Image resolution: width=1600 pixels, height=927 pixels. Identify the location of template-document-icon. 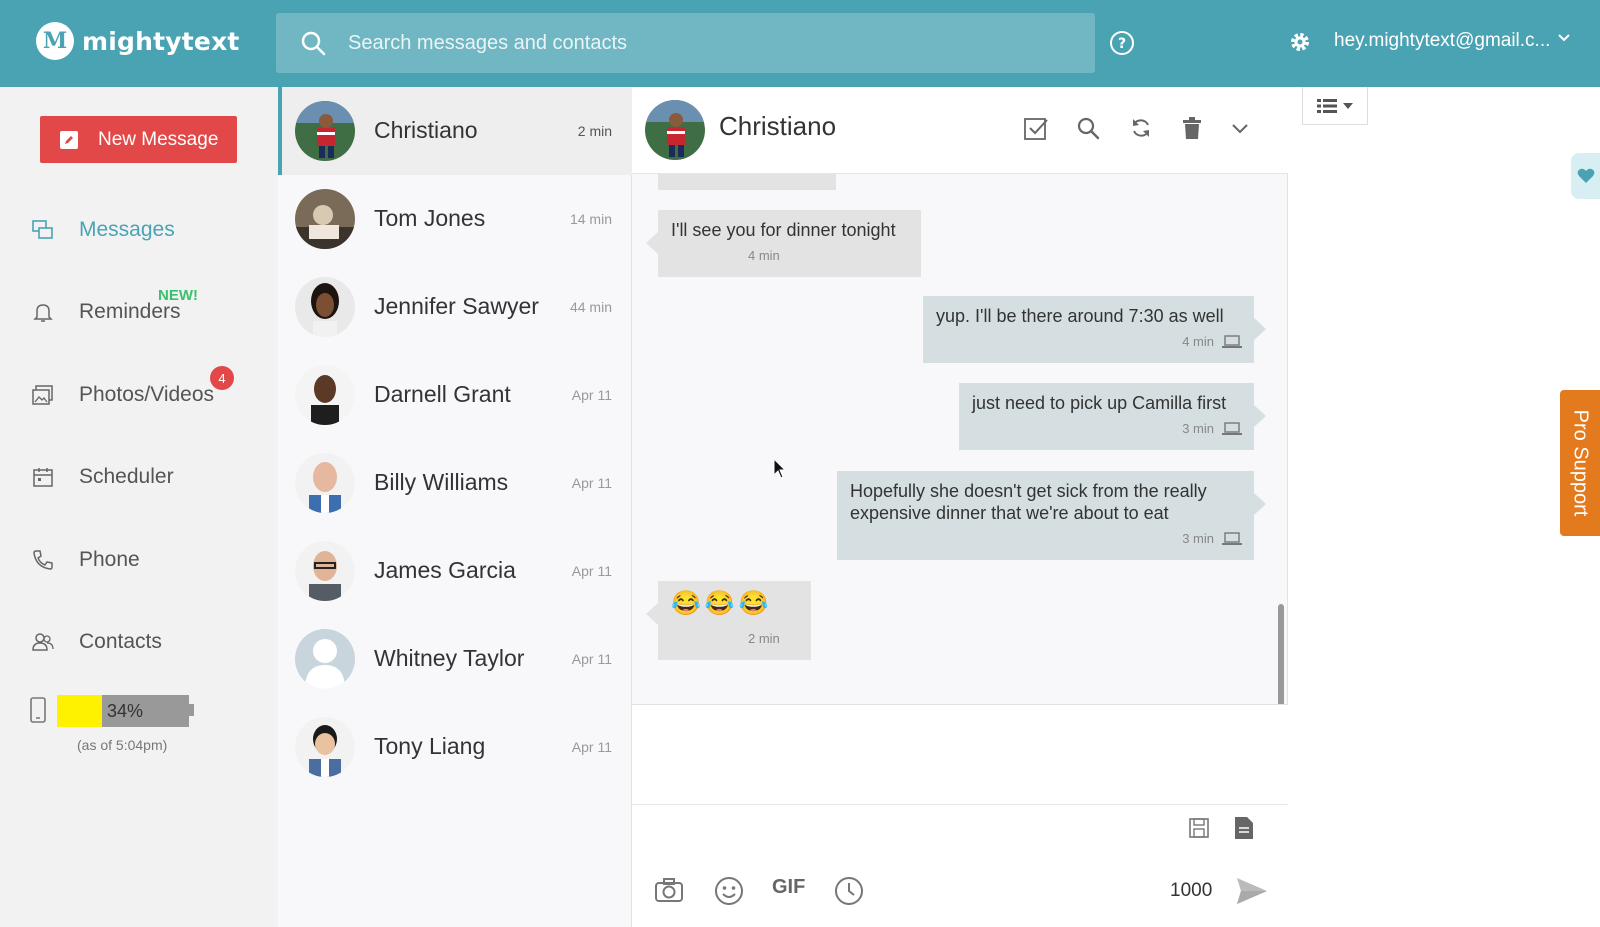
(1244, 828).